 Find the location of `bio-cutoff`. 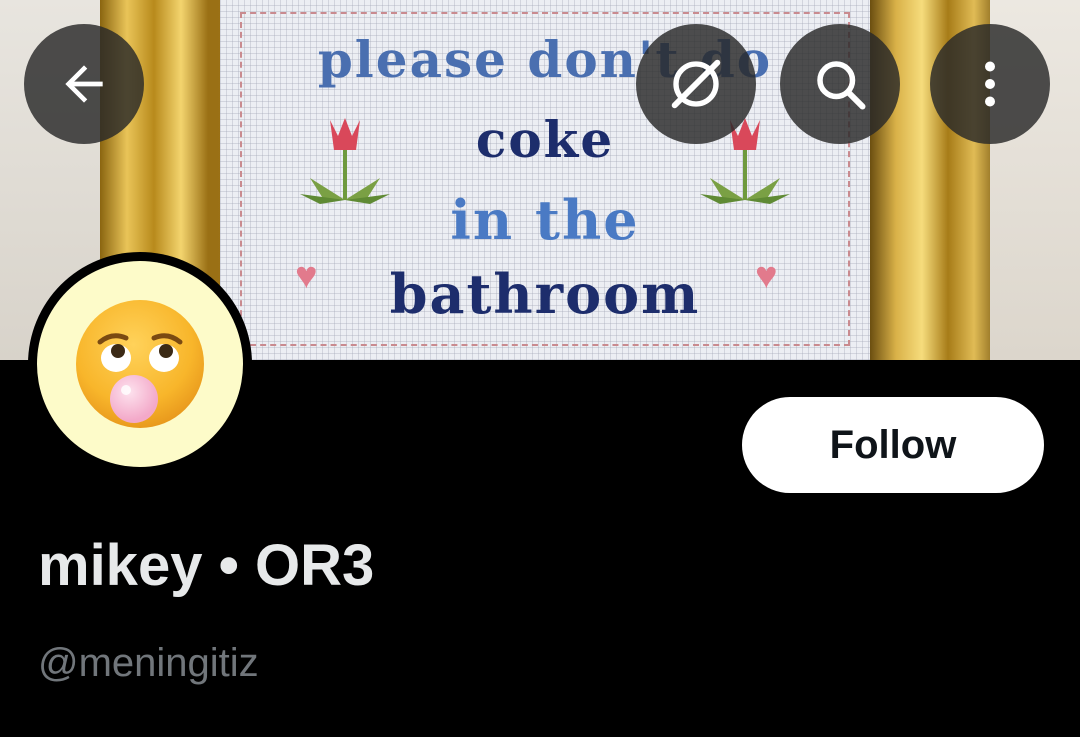

bio-cutoff is located at coordinates (493, 727).